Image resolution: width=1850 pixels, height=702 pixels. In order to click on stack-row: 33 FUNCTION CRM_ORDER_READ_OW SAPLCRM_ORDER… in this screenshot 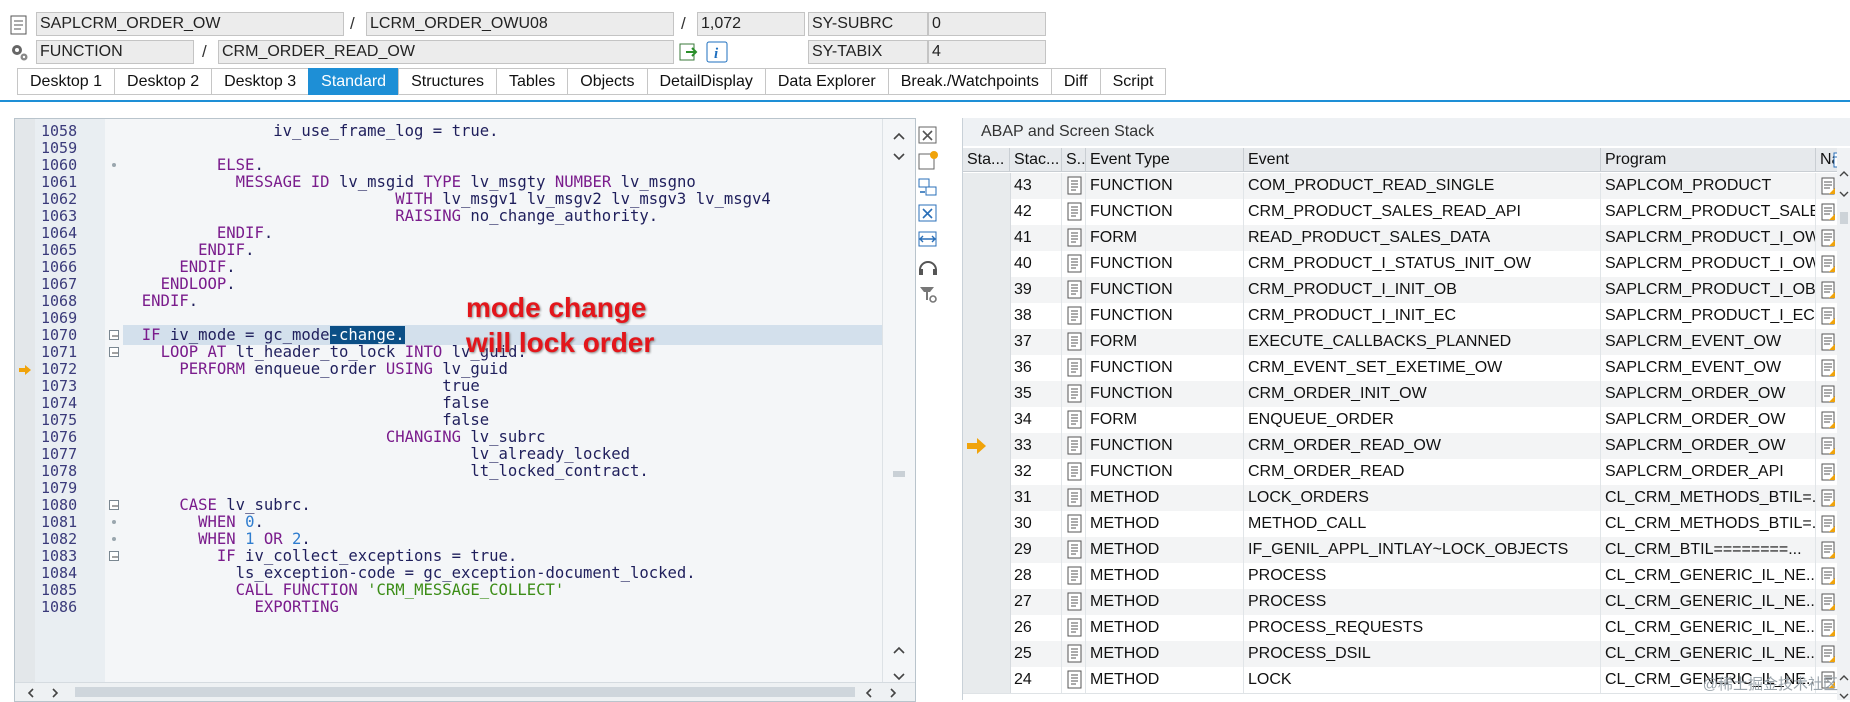, I will do `click(1406, 446)`.